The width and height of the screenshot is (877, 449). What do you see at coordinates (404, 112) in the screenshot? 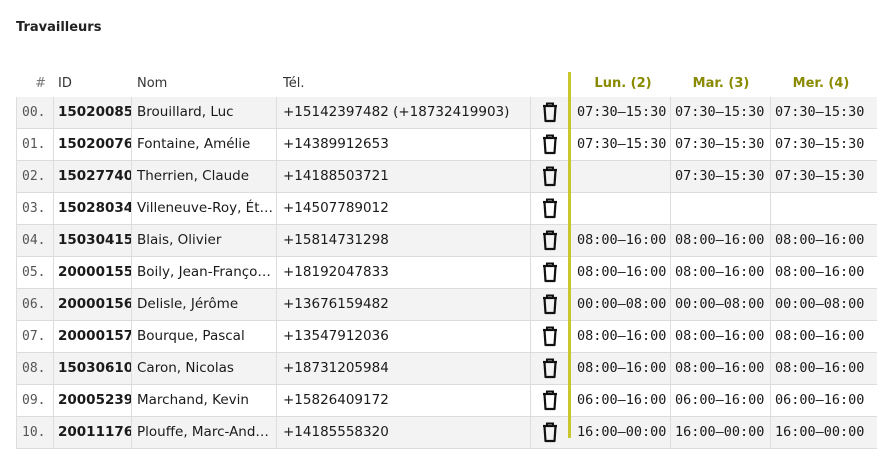
I see `worker-phone: +15142397482 (+18732419903)` at bounding box center [404, 112].